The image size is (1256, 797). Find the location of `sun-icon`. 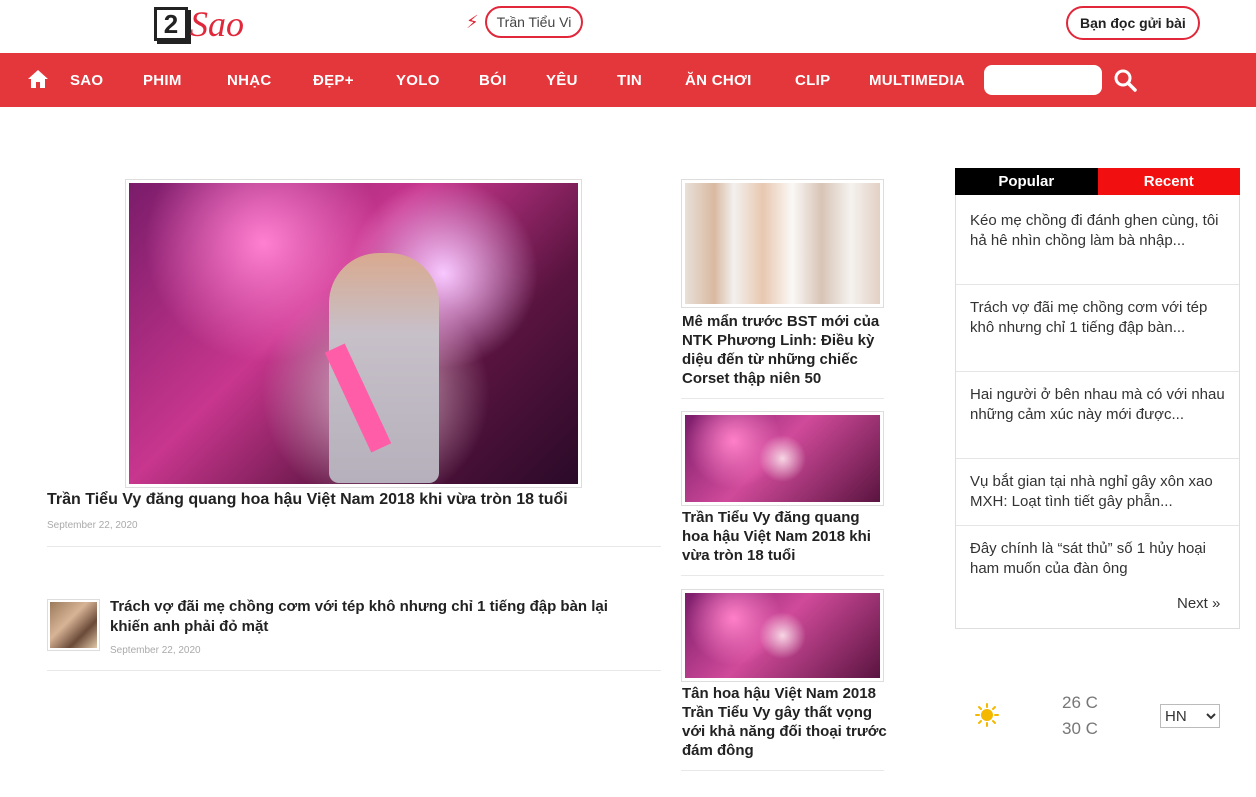

sun-icon is located at coordinates (987, 715).